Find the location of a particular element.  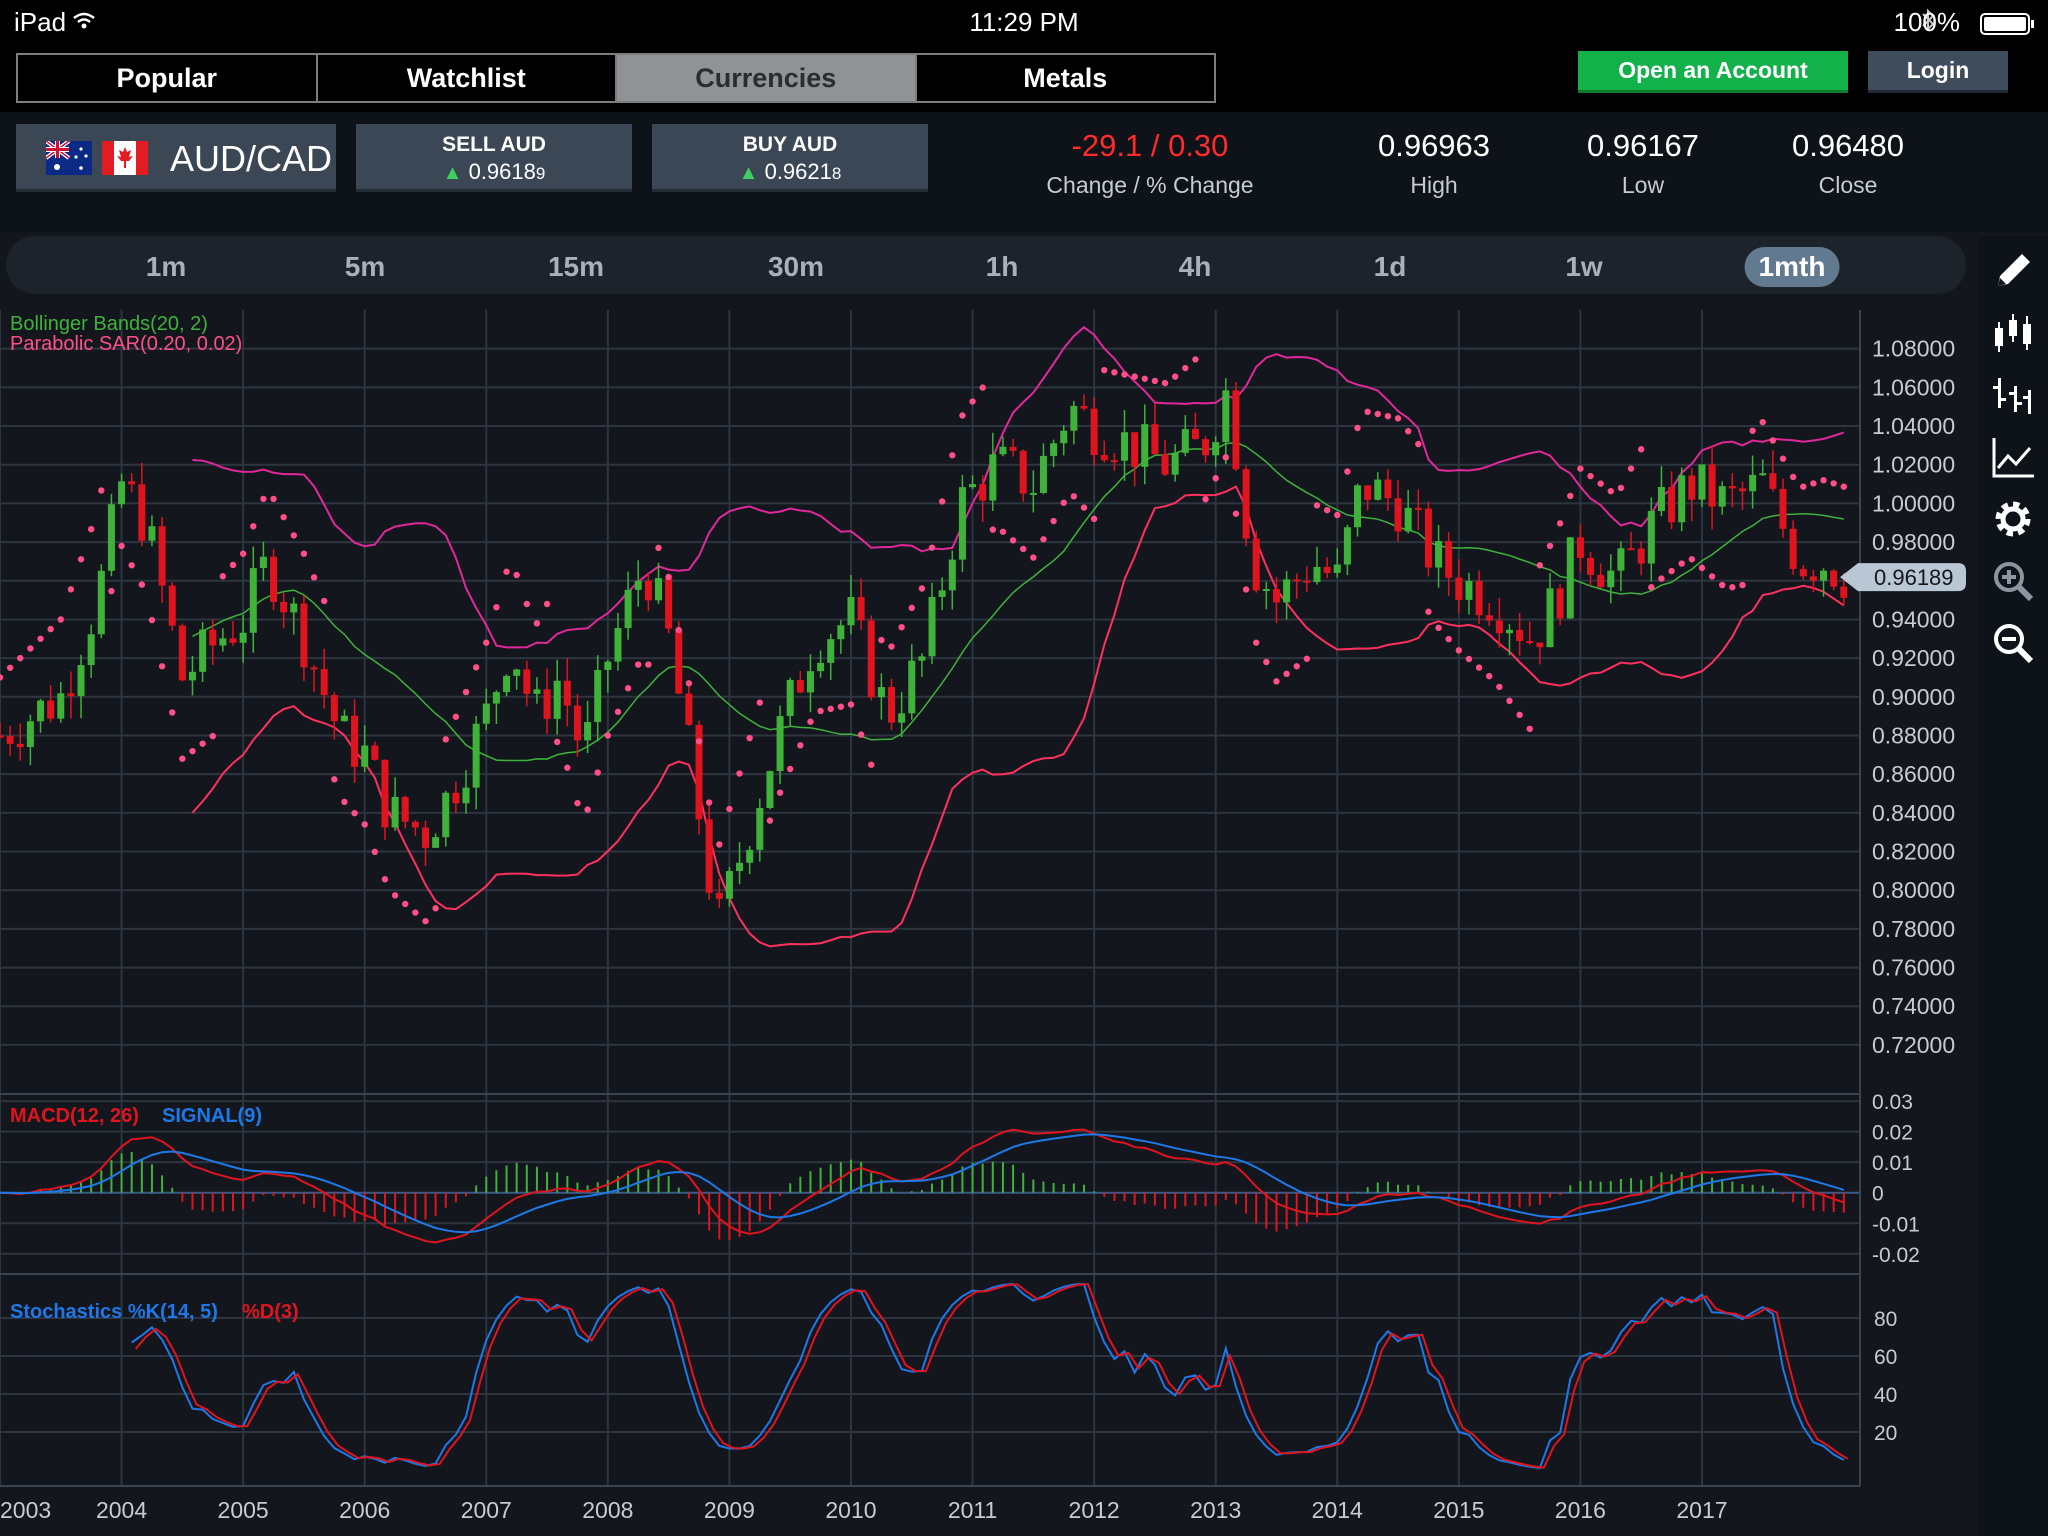

ohlc-bars-icon is located at coordinates (2013, 395).